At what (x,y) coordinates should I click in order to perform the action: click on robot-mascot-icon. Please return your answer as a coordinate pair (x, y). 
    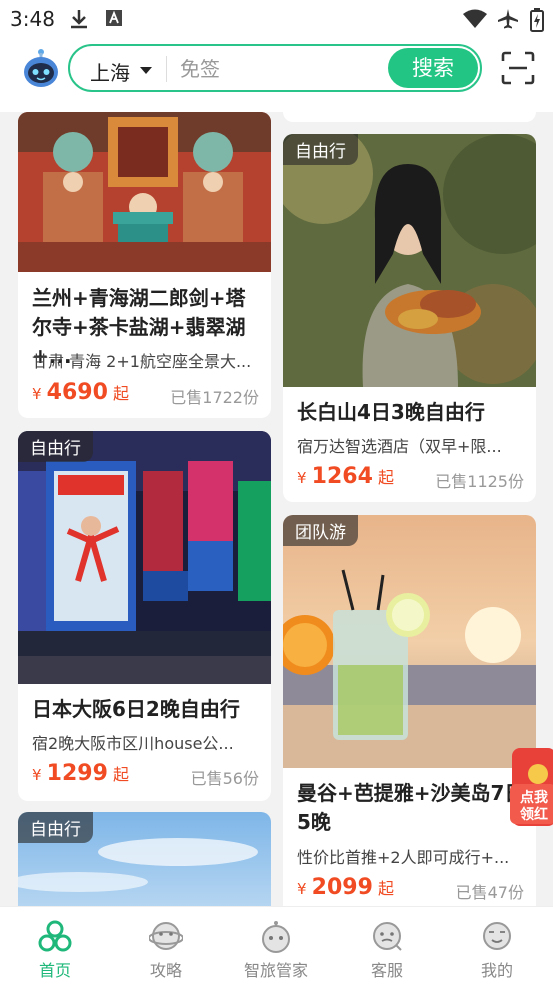
    Looking at the image, I should click on (41, 69).